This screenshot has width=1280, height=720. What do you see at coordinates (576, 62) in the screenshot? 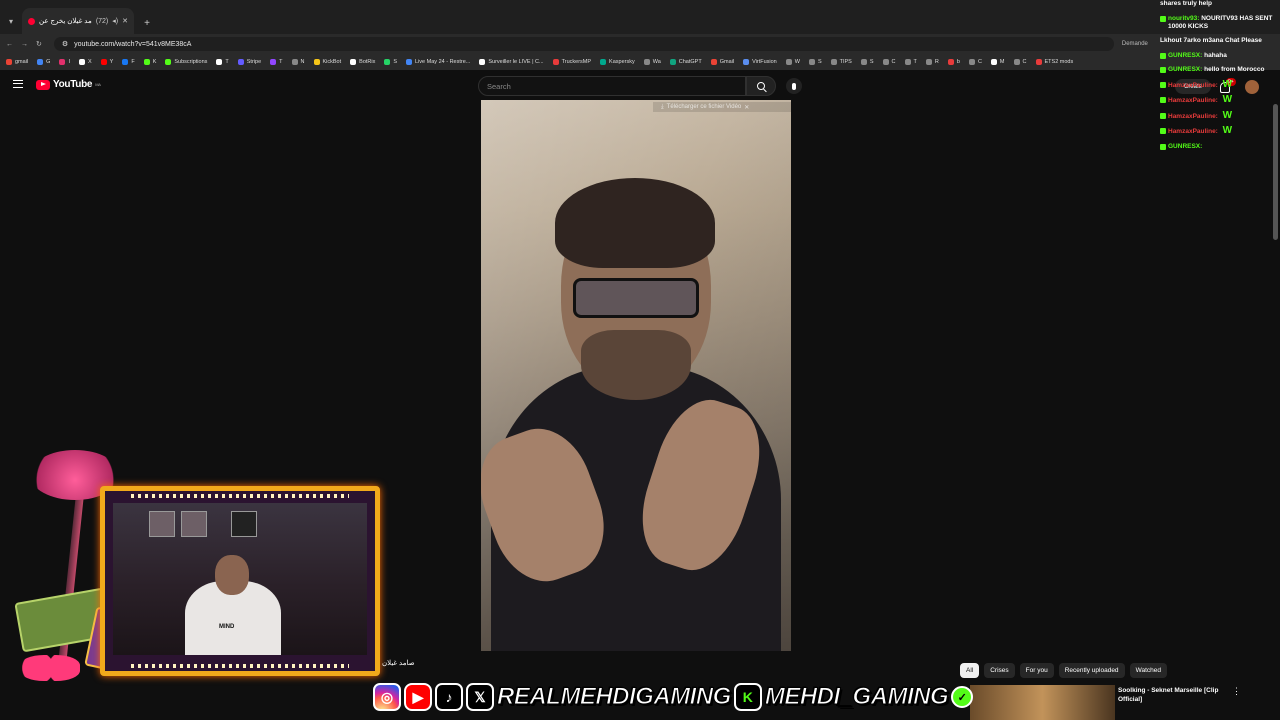
I see `bookmark-label: TruckersMP` at bounding box center [576, 62].